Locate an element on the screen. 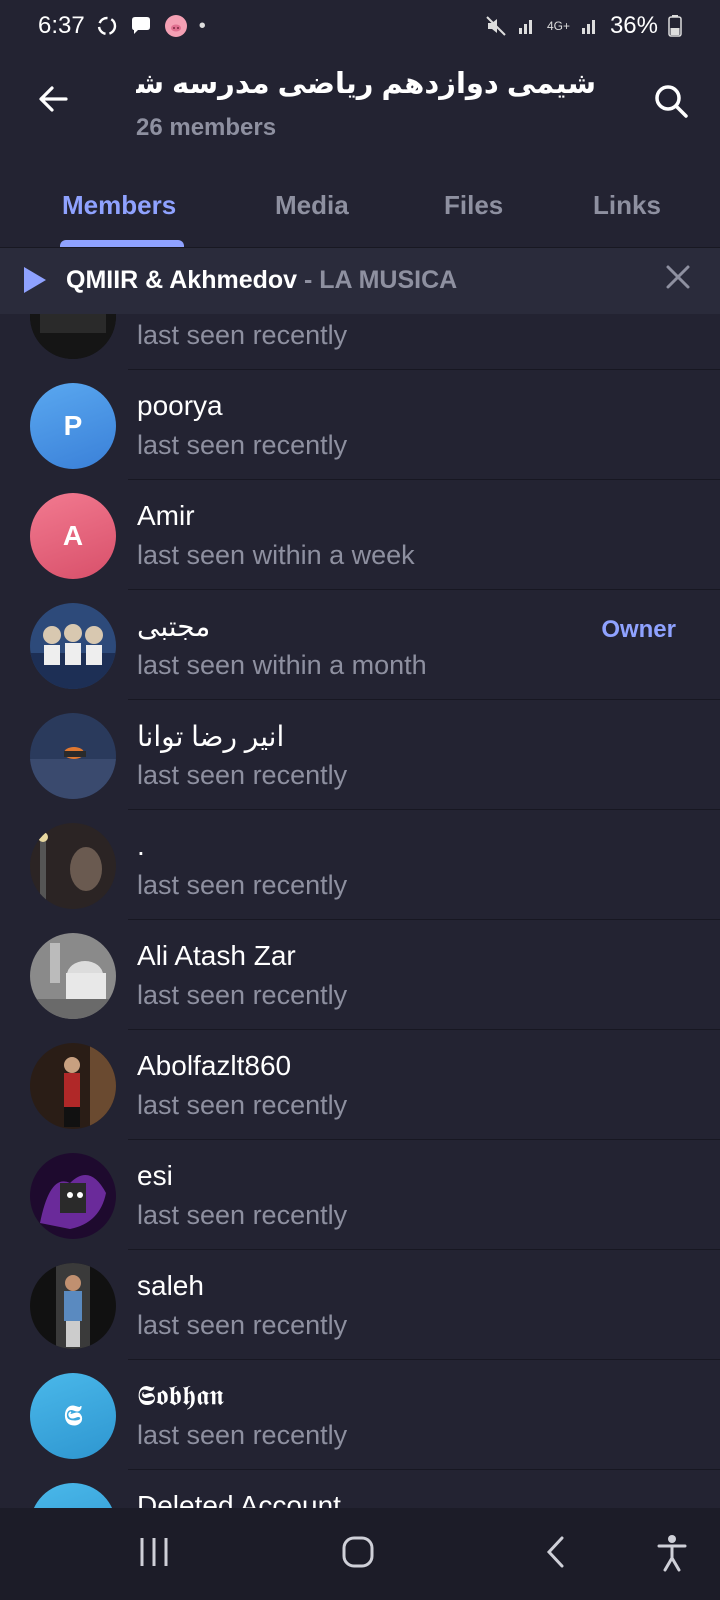 The image size is (720, 1600). back-button is located at coordinates (53, 99).